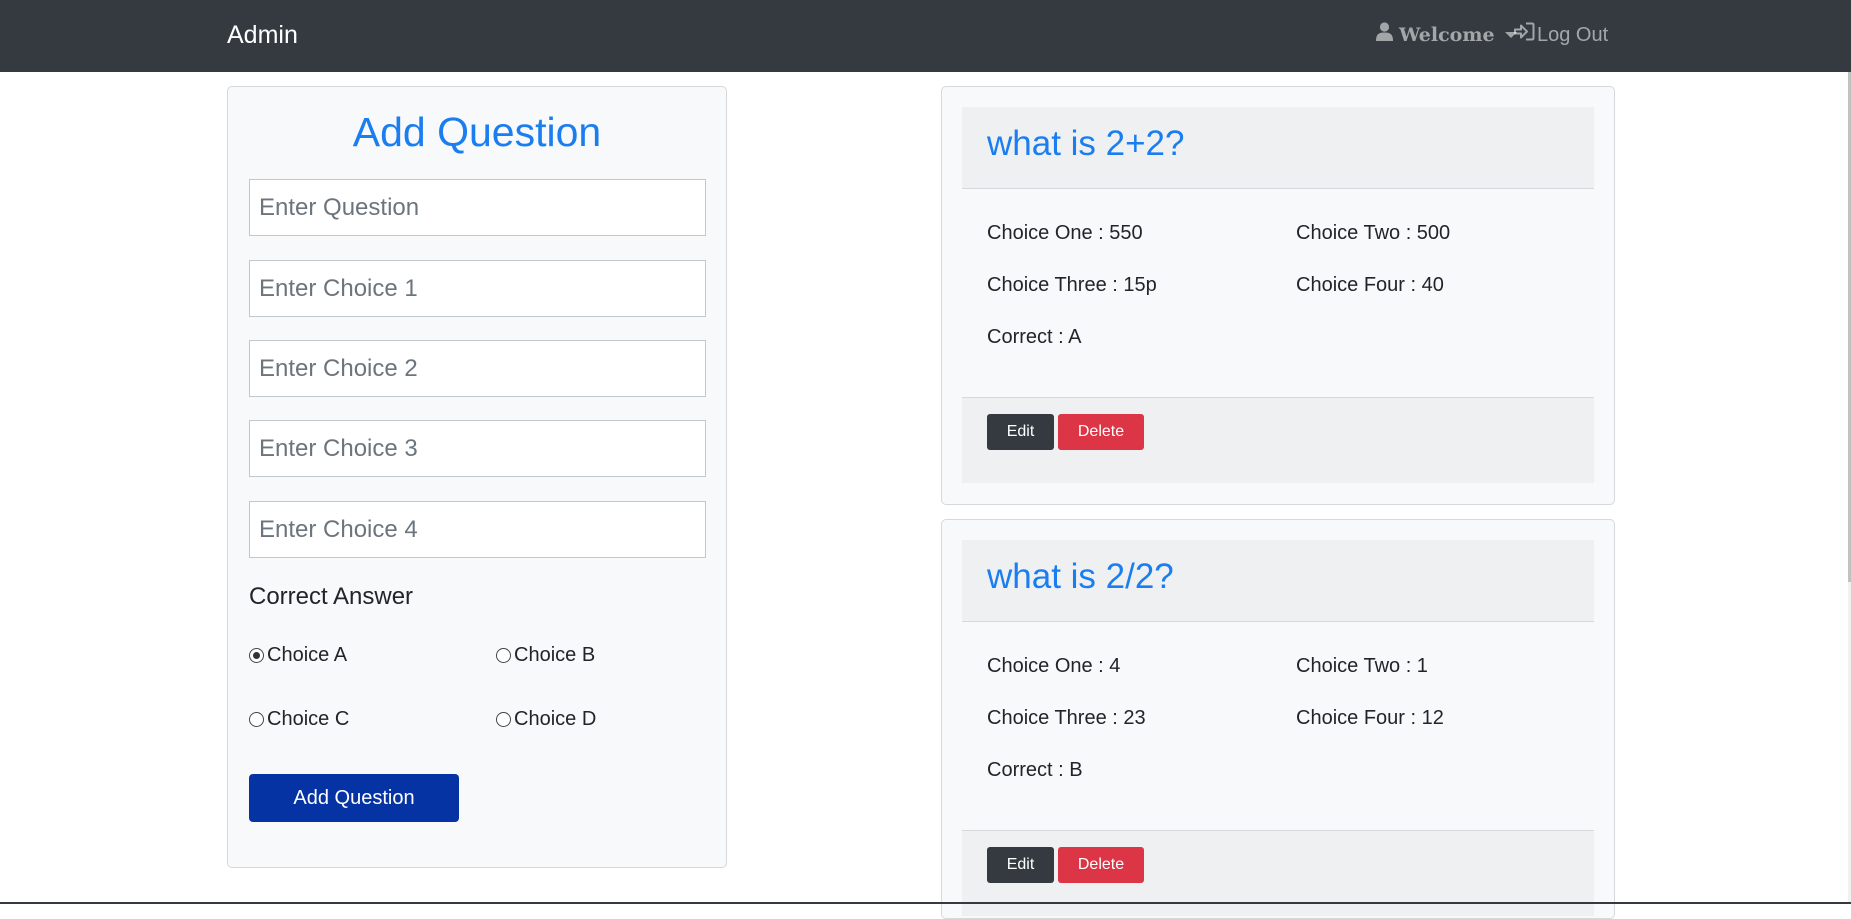 This screenshot has height=919, width=1851. What do you see at coordinates (477, 529) in the screenshot?
I see `choice-4-input` at bounding box center [477, 529].